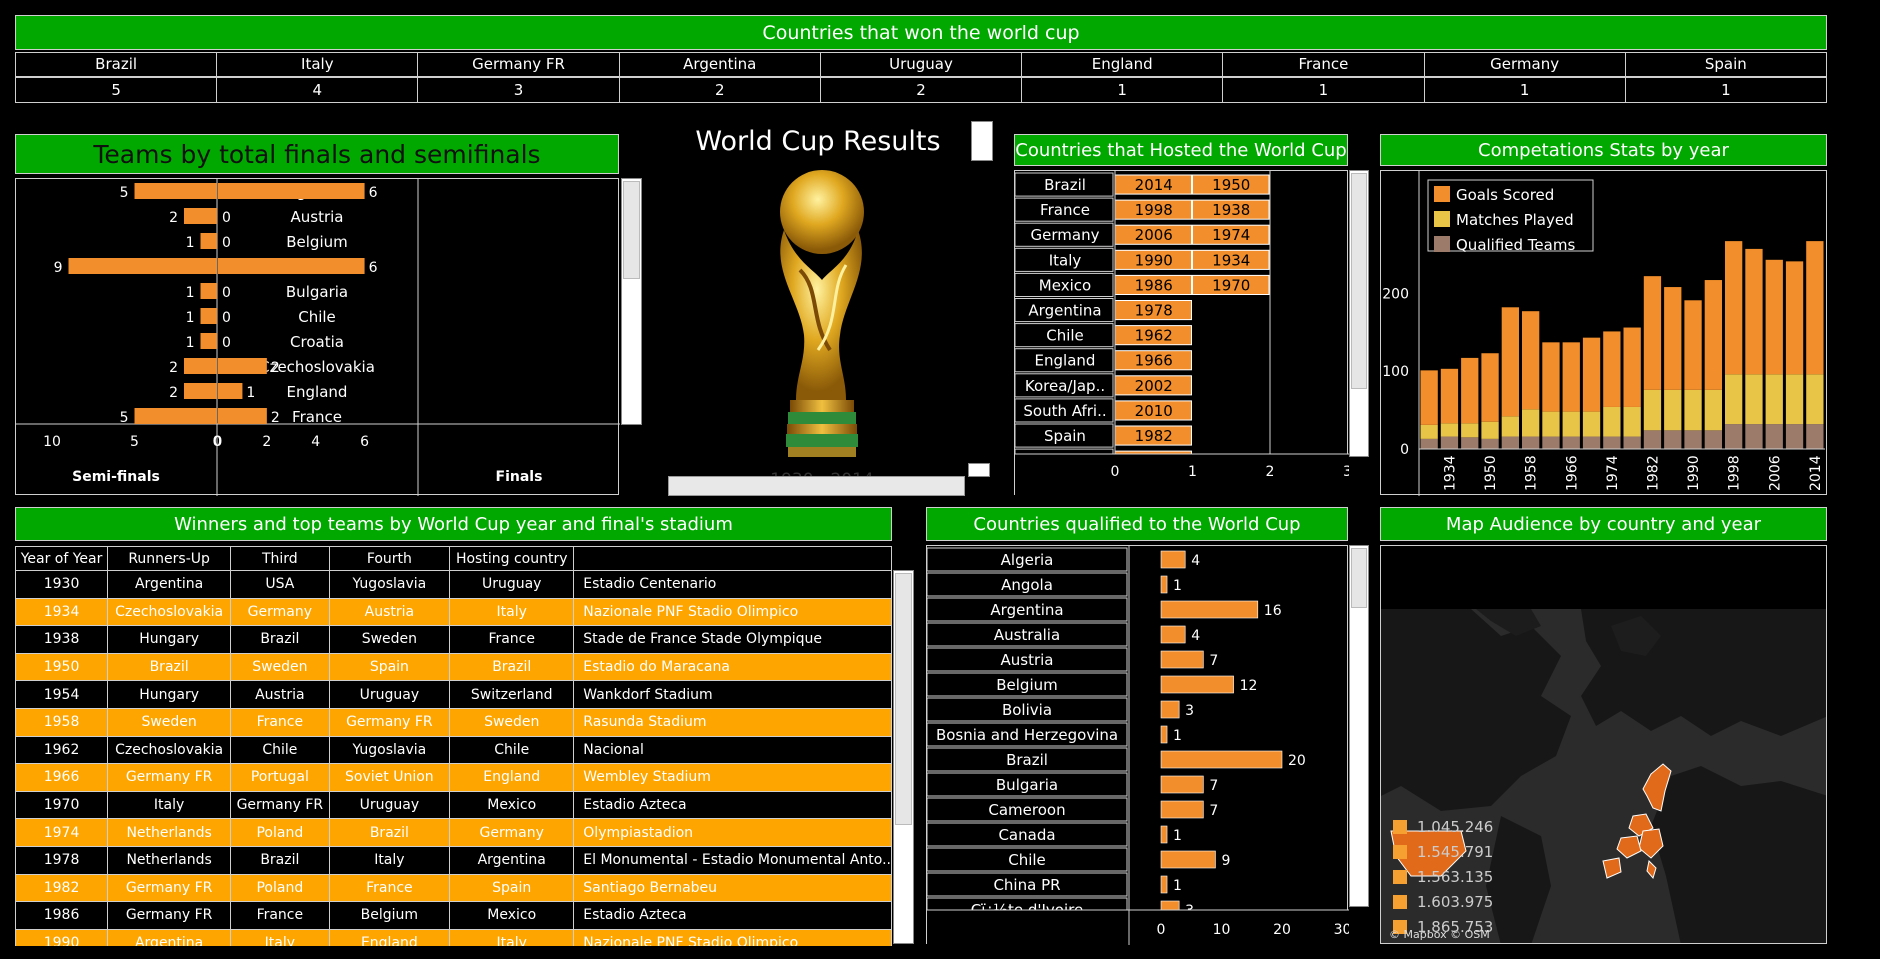  What do you see at coordinates (1273, 611) in the screenshot?
I see `qualified-value: 16` at bounding box center [1273, 611].